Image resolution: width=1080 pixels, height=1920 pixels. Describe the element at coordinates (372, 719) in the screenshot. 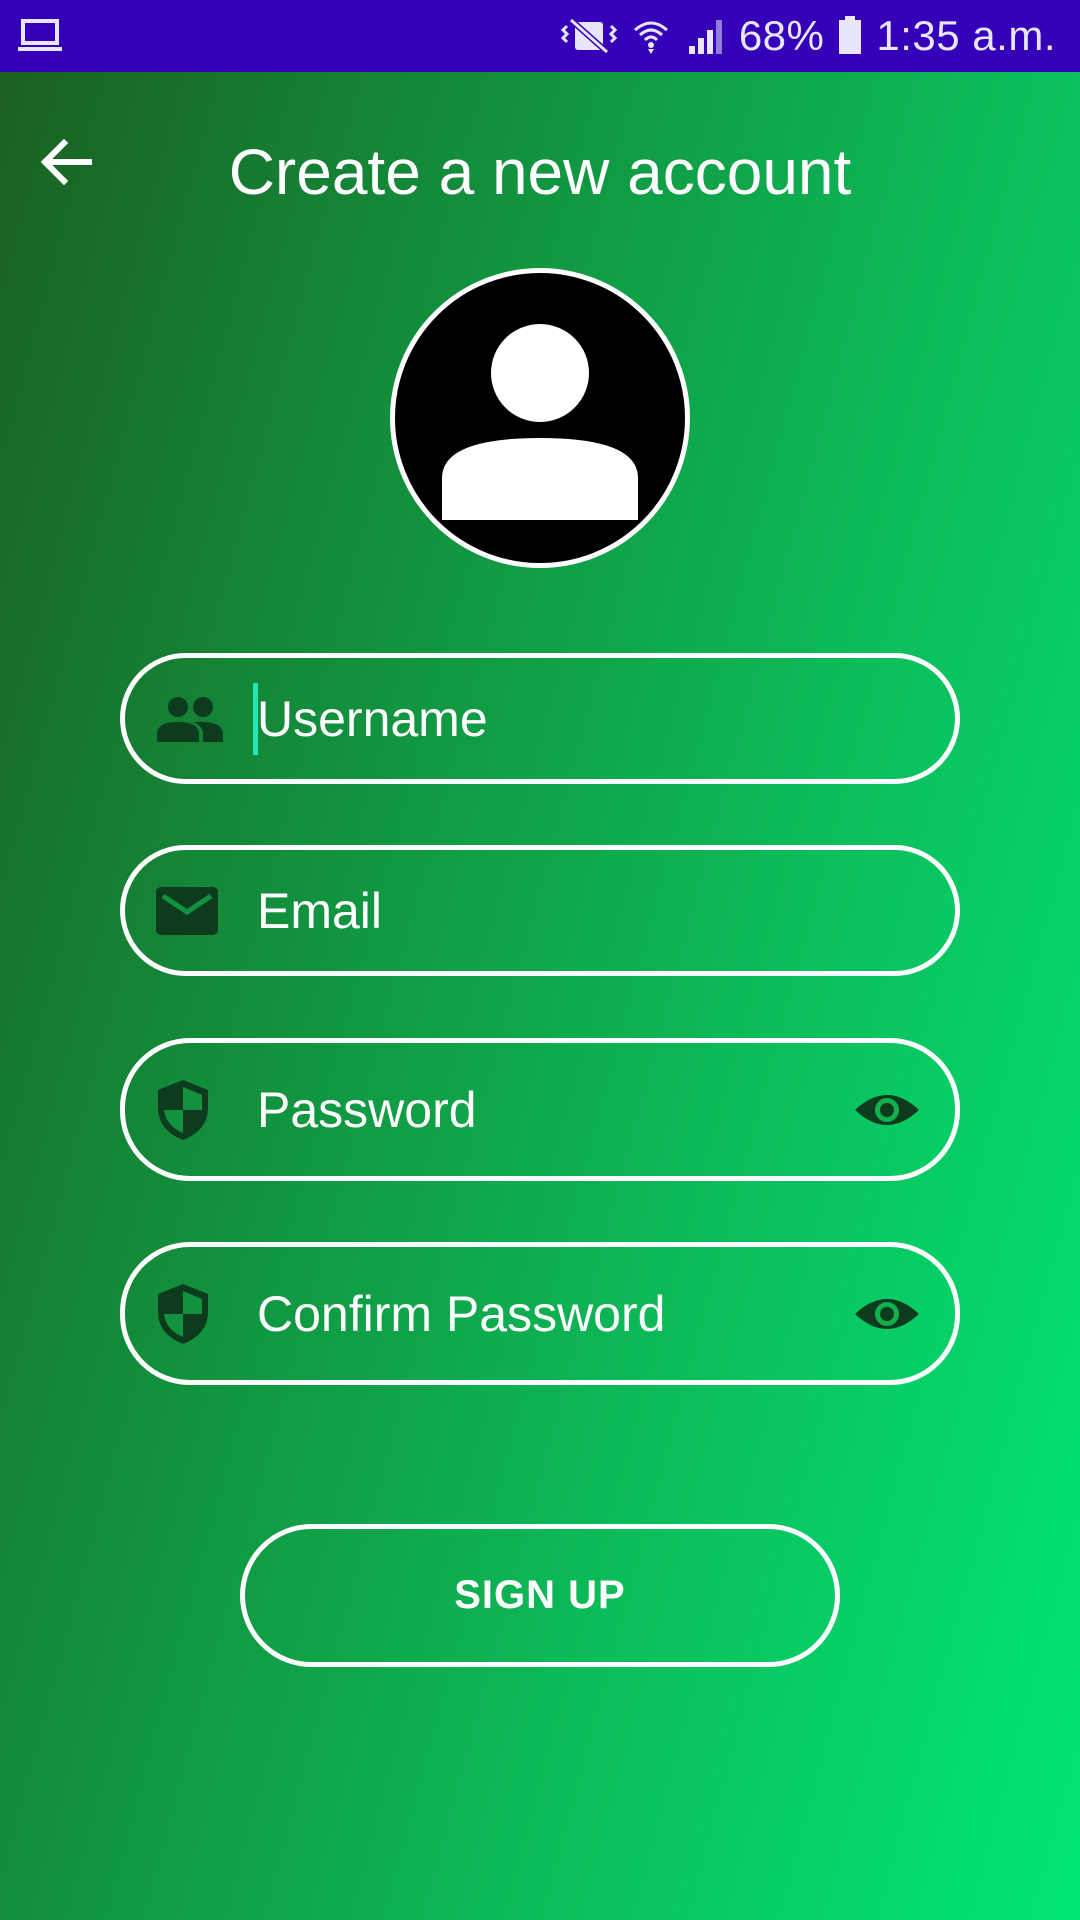

I see `username-input: Username` at that location.